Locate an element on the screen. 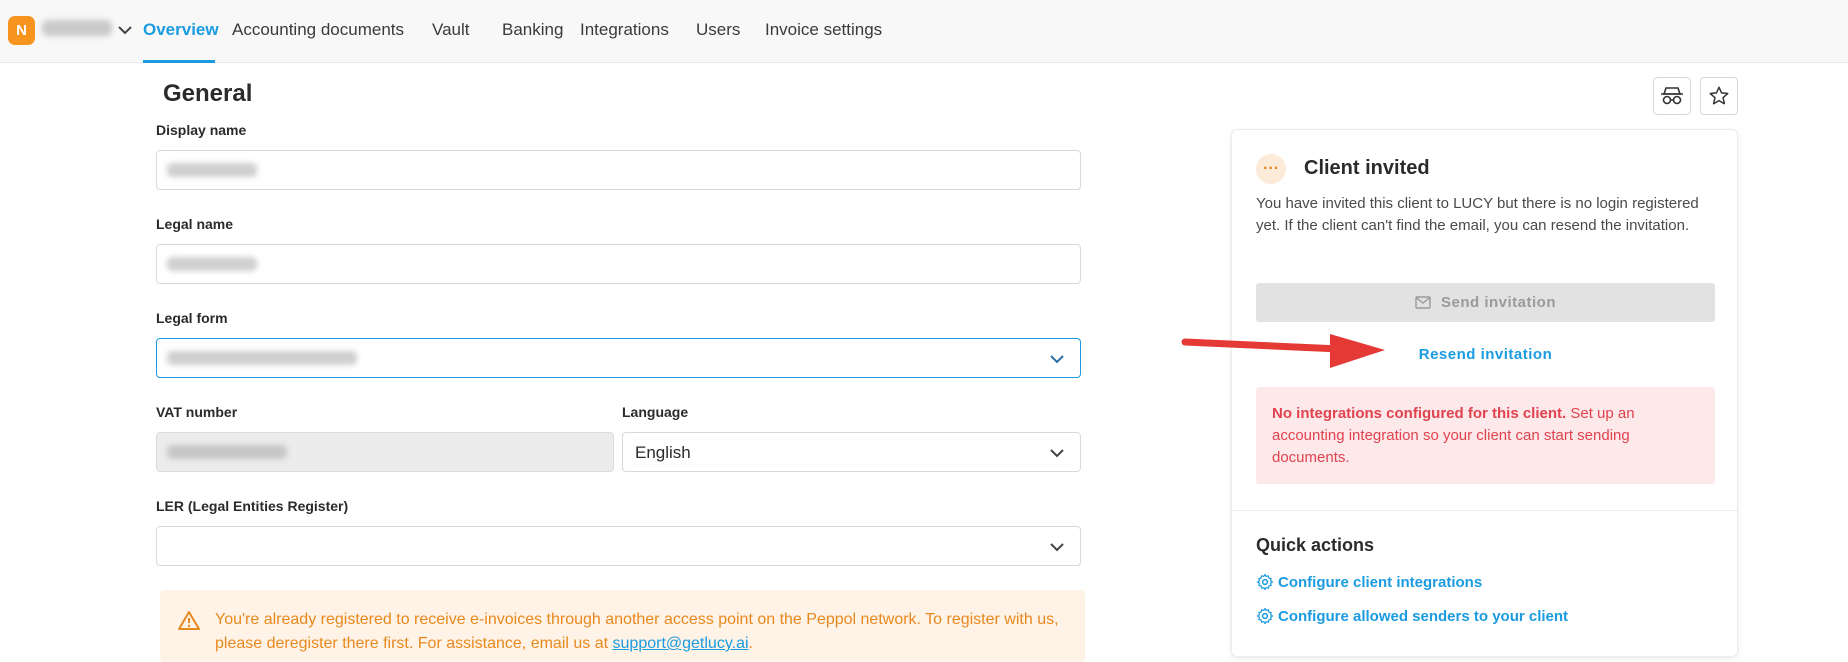 The image size is (1848, 662). tab-vault: Vault is located at coordinates (451, 30).